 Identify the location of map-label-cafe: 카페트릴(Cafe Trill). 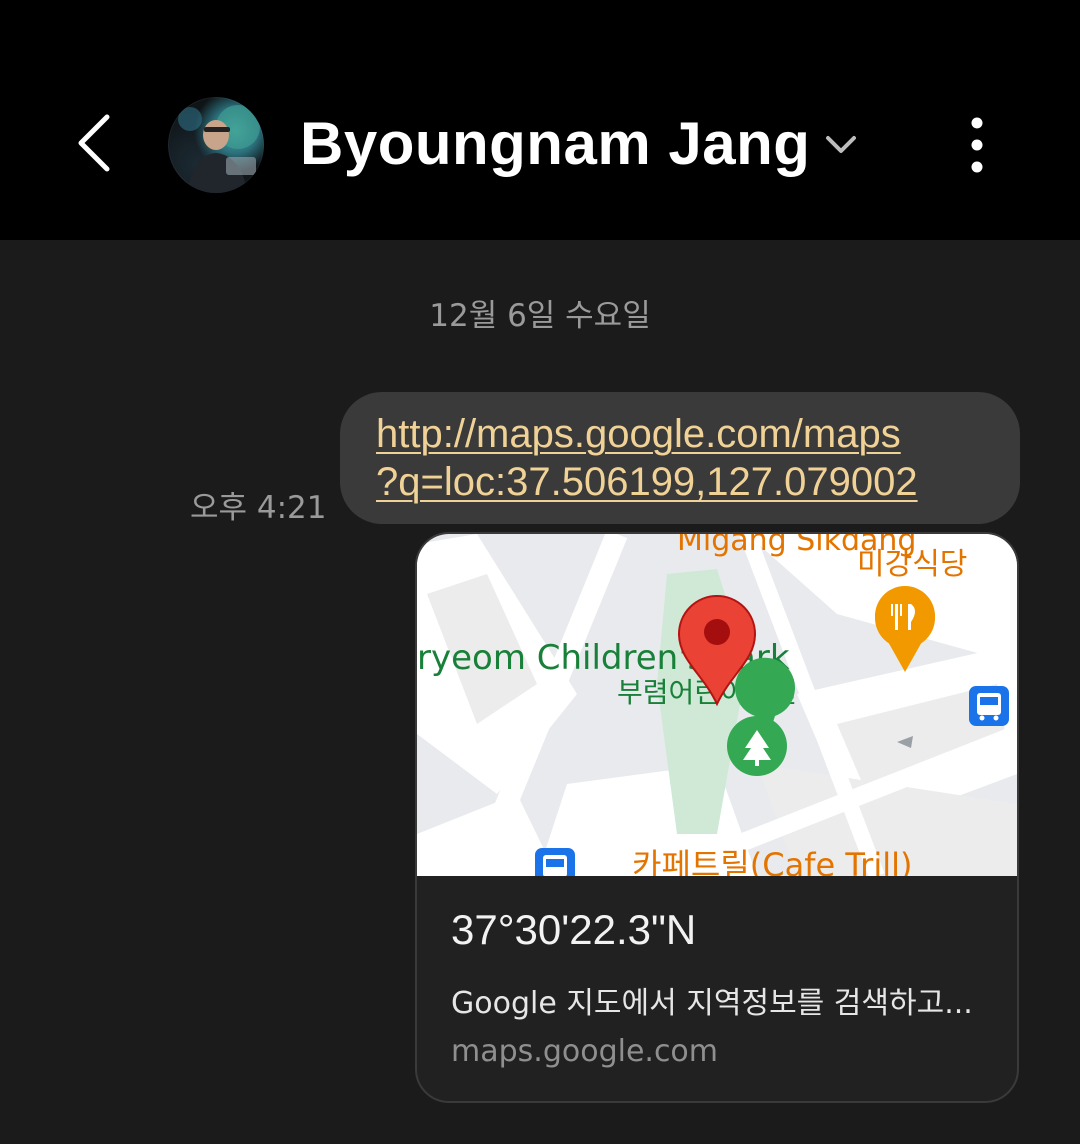
(772, 861).